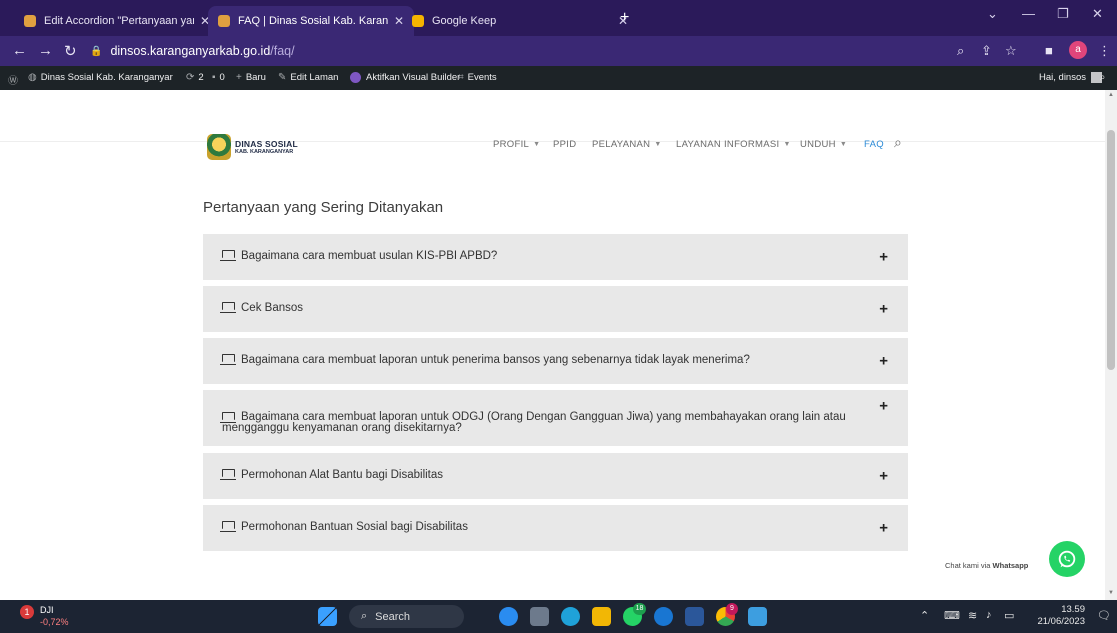 This screenshot has height=633, width=1117. Describe the element at coordinates (190, 51) in the screenshot. I see `url-host: dinsos.karanganyarkab.go.id` at that location.